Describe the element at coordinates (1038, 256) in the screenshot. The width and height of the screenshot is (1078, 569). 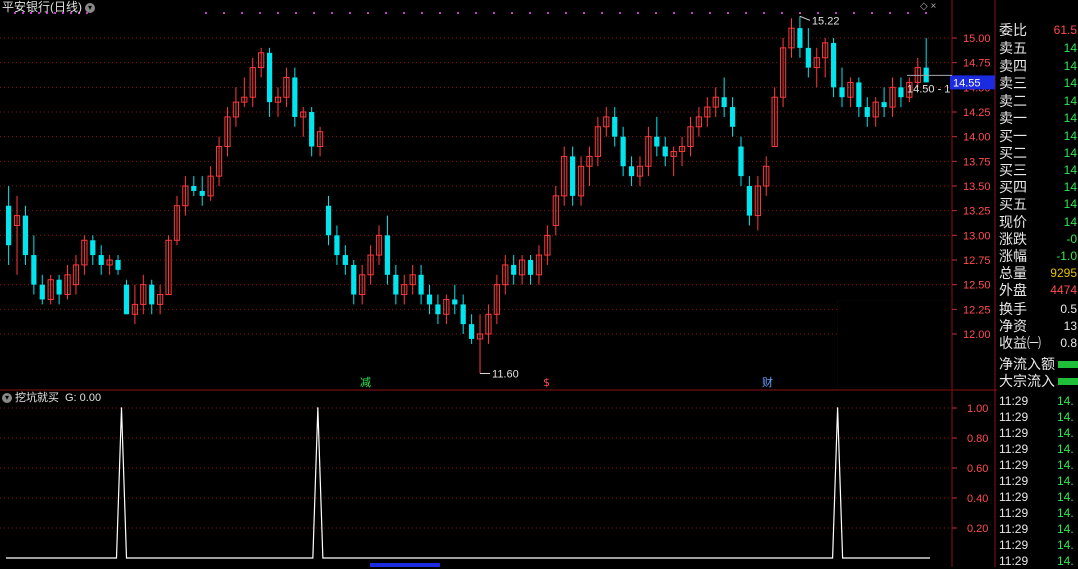
I see `quote-change-pct: 涨幅 -1.0` at that location.